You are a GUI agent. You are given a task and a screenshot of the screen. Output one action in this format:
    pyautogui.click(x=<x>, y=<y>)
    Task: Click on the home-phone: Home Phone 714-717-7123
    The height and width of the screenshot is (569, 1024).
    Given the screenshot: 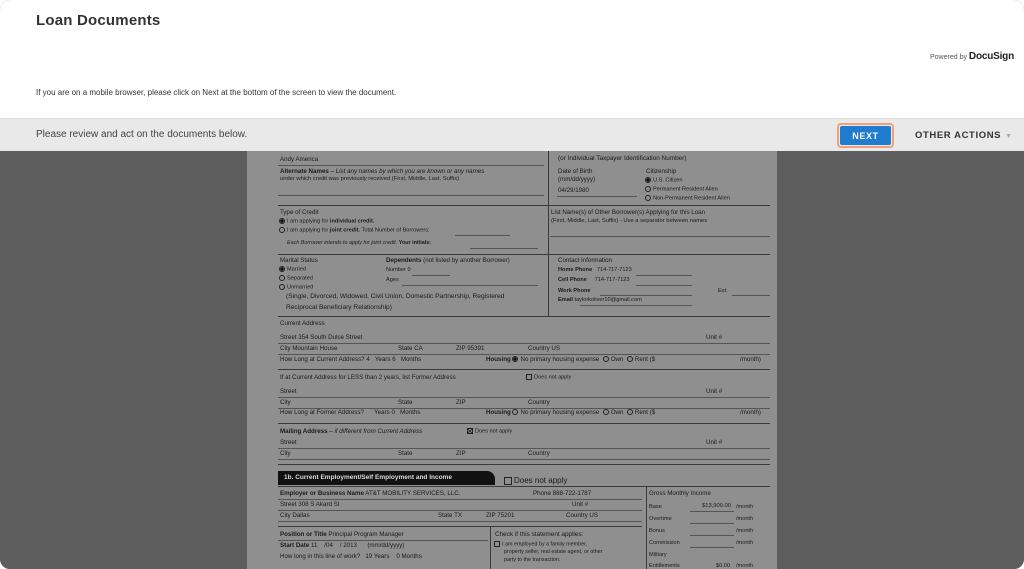 What is the action you would take?
    pyautogui.click(x=595, y=270)
    